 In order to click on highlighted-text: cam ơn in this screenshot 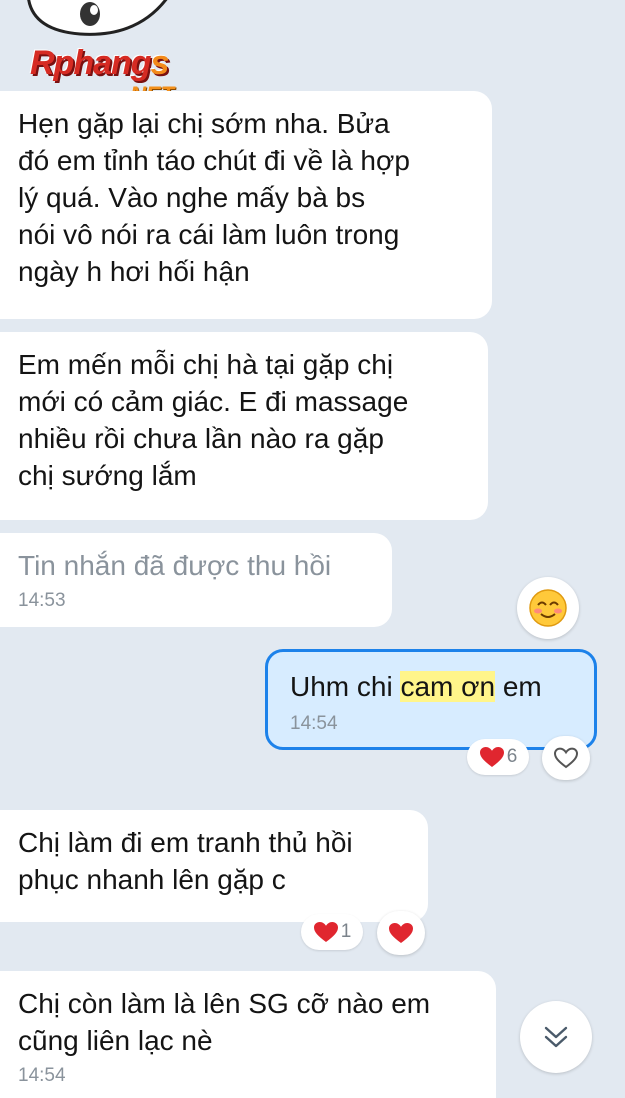, I will do `click(448, 686)`.